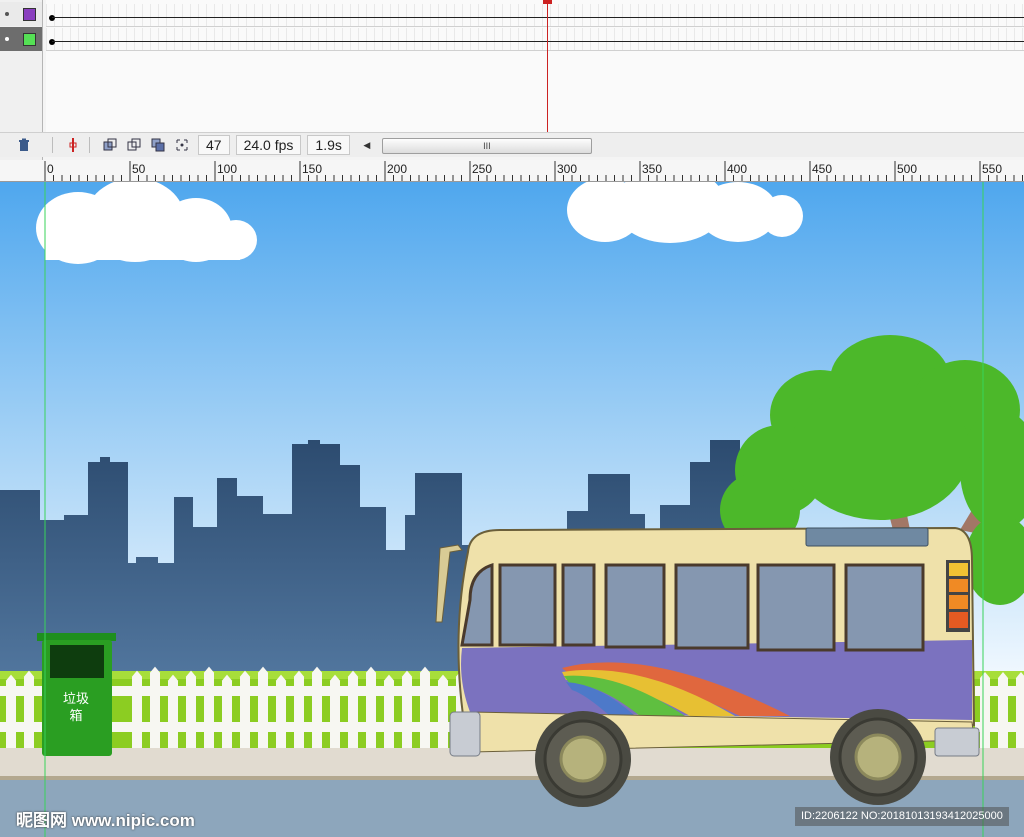  What do you see at coordinates (110, 145) in the screenshot?
I see `onion-skin-icon` at bounding box center [110, 145].